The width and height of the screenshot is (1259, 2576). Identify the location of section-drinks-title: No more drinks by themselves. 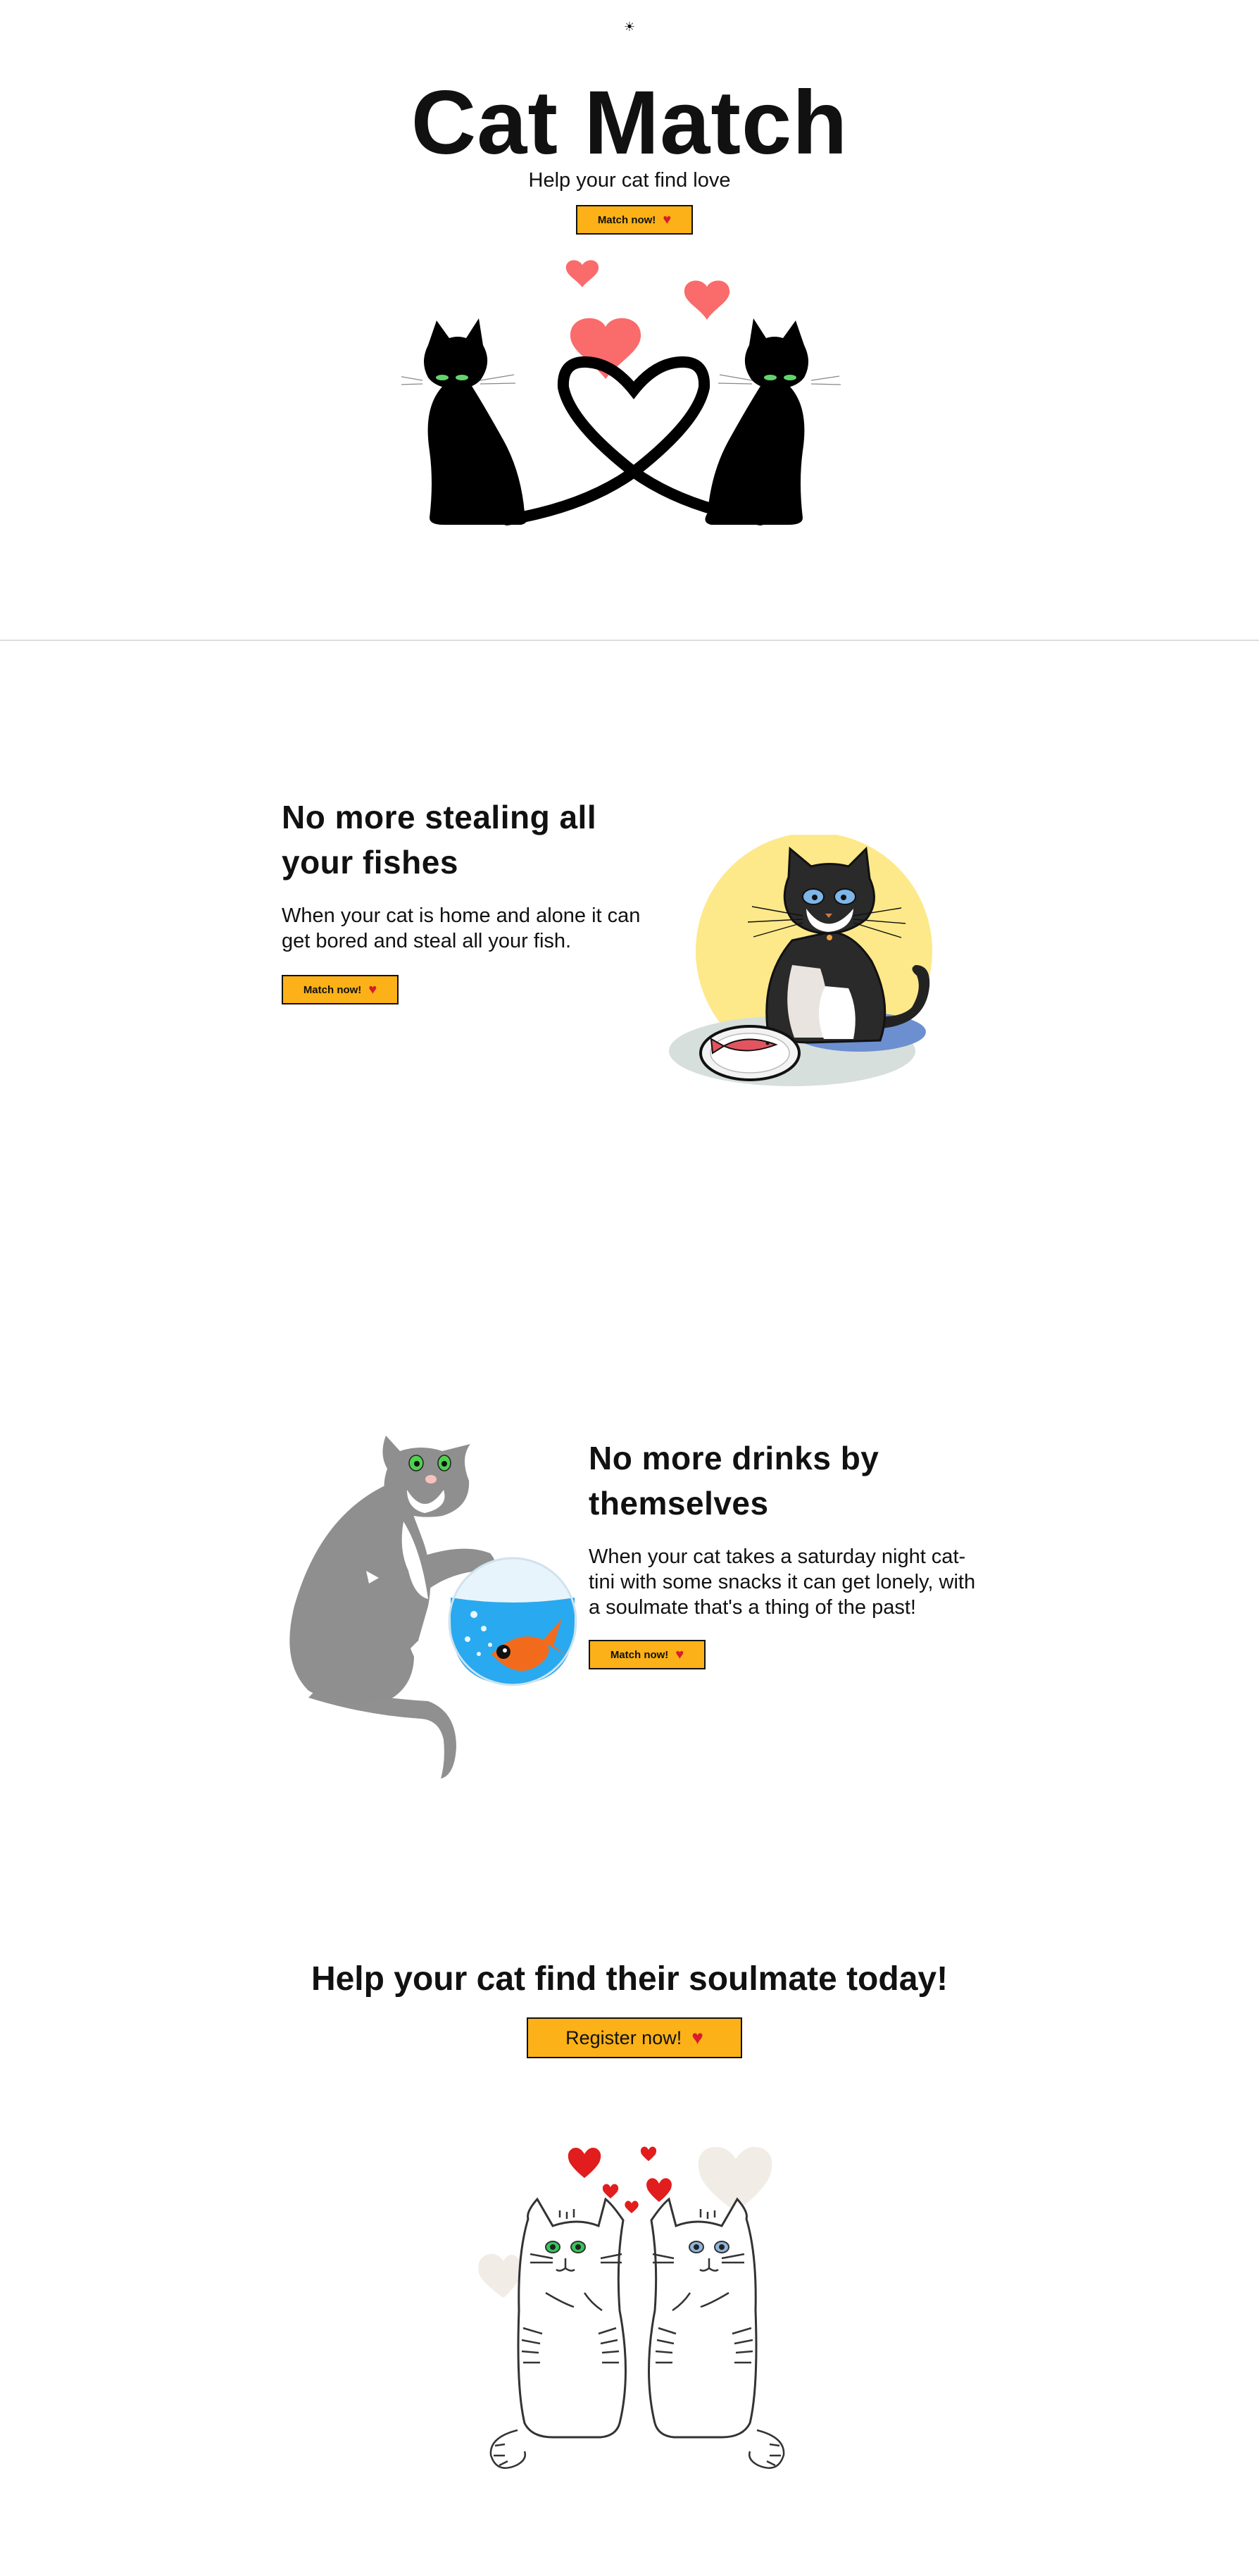
(734, 1481).